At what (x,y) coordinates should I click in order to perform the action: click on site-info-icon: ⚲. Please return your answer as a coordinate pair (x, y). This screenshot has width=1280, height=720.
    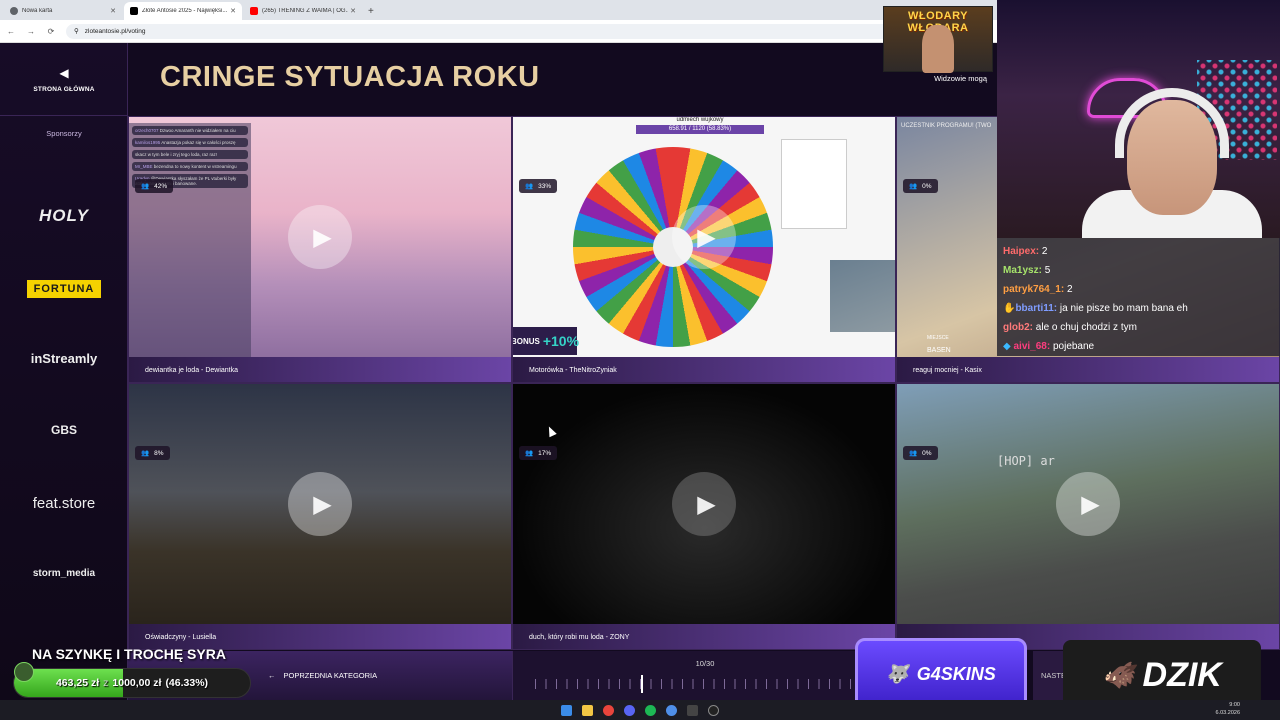
    Looking at the image, I should click on (76, 31).